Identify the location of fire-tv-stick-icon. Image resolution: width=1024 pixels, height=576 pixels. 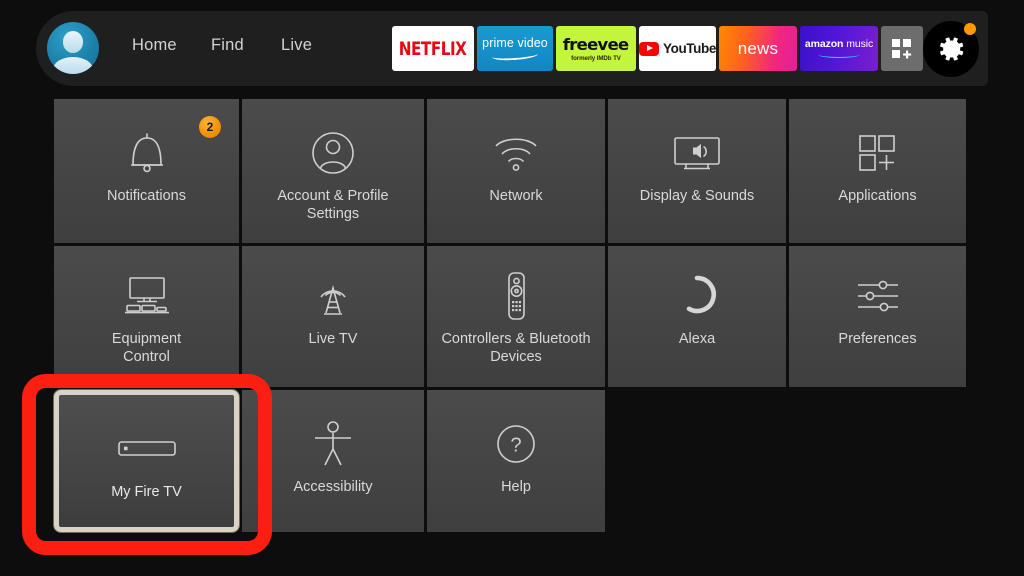
(146, 448).